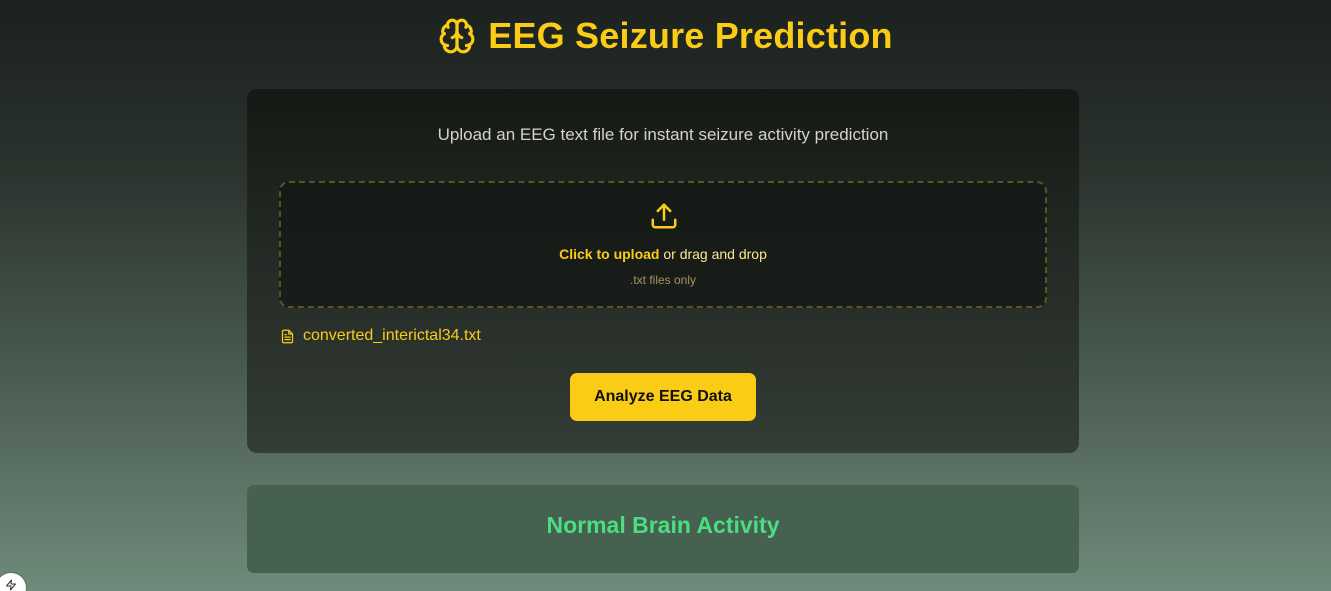 The image size is (1331, 591). What do you see at coordinates (663, 525) in the screenshot?
I see `prediction-result-label: Normal Brain Activity` at bounding box center [663, 525].